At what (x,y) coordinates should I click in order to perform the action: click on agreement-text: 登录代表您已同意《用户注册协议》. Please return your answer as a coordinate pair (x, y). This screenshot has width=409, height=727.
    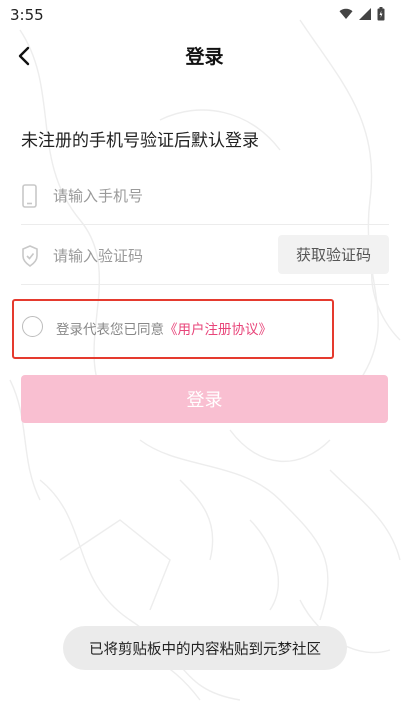
    Looking at the image, I should click on (164, 328).